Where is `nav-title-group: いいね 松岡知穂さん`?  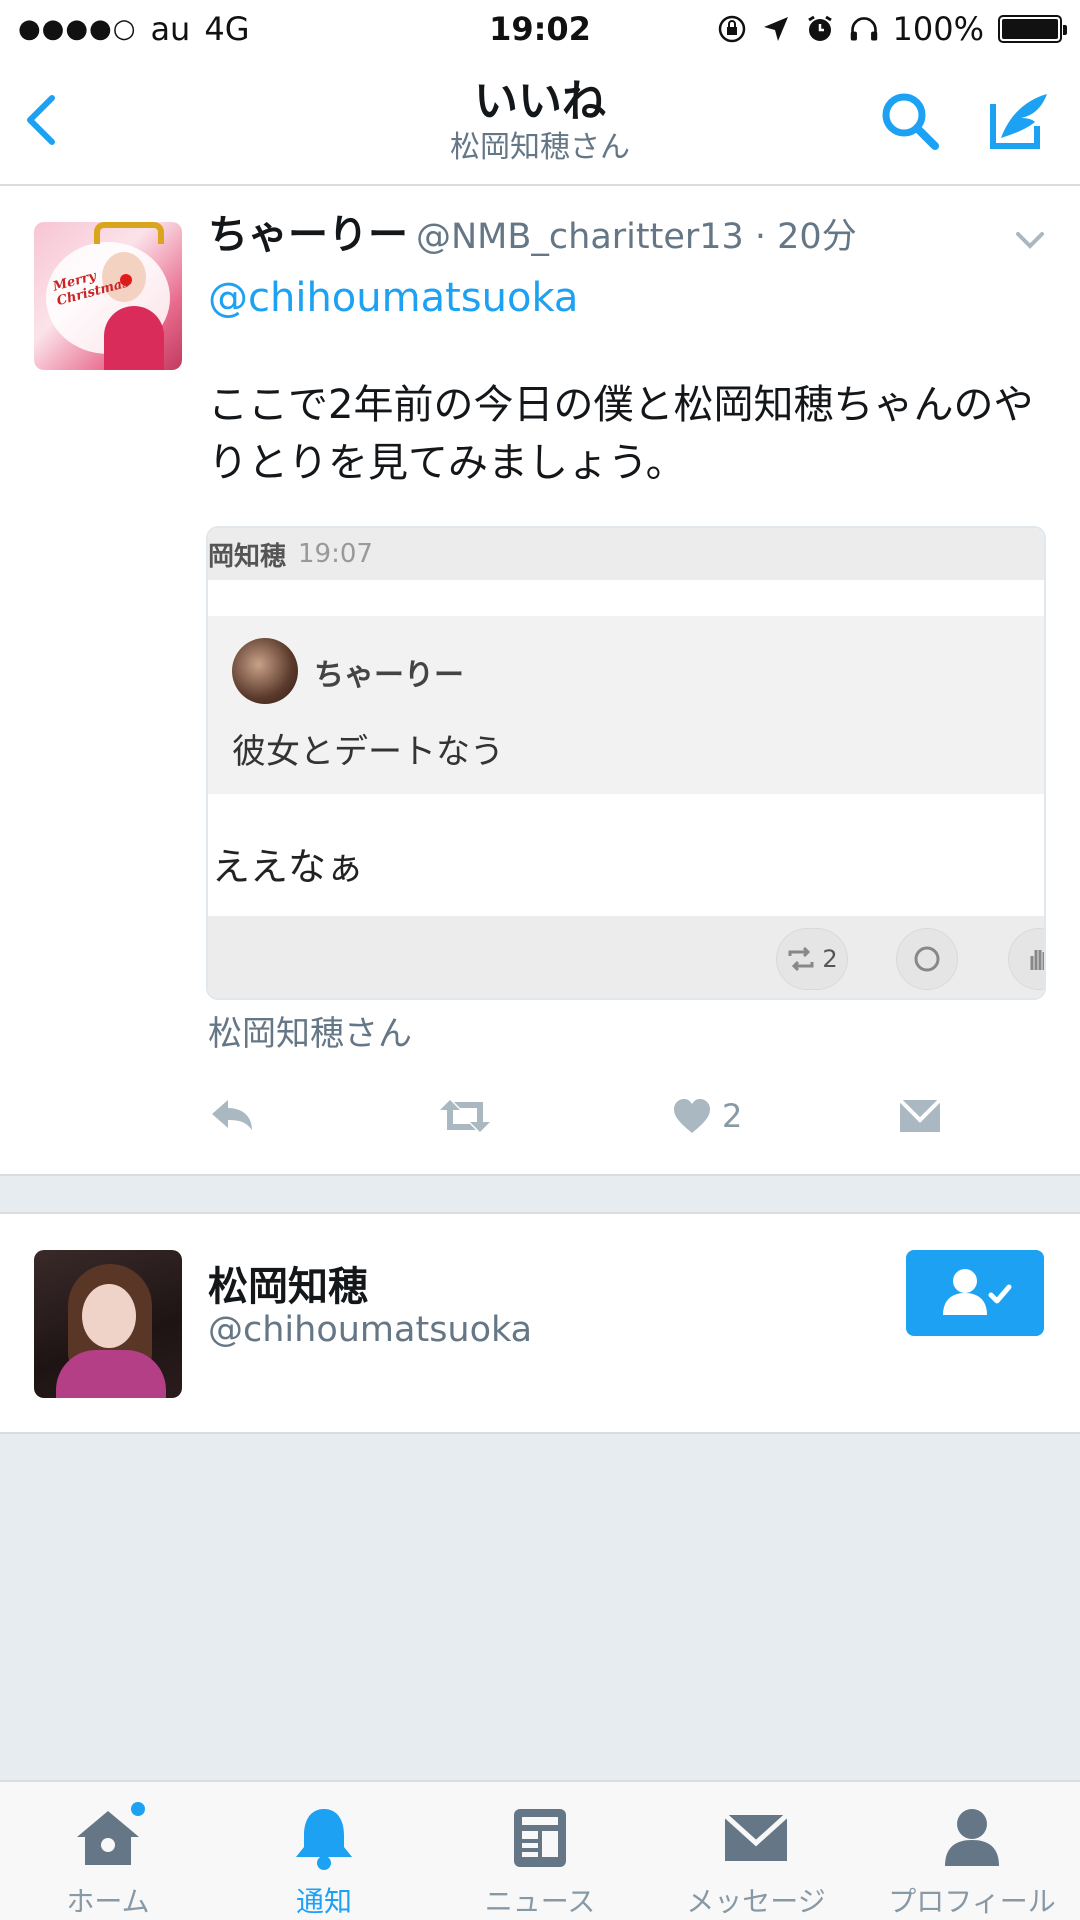 nav-title-group: いいね 松岡知穂さん is located at coordinates (540, 122).